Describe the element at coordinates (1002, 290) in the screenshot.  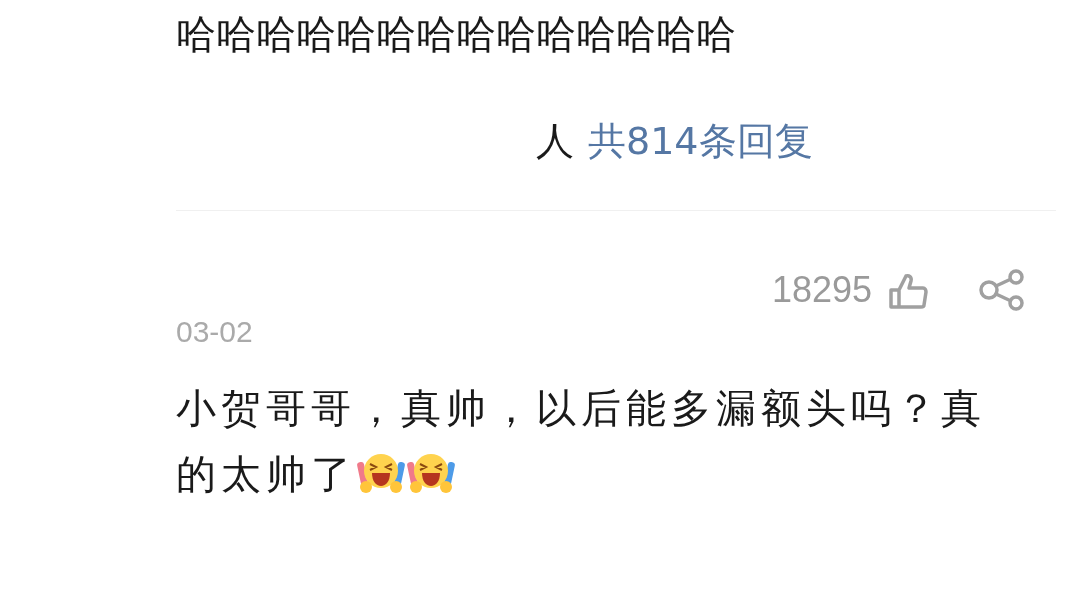
I see `share-icon` at that location.